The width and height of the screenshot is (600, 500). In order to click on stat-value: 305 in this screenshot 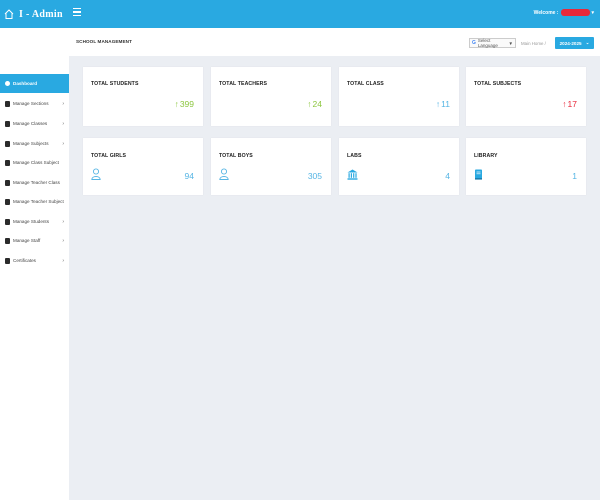, I will do `click(314, 176)`.